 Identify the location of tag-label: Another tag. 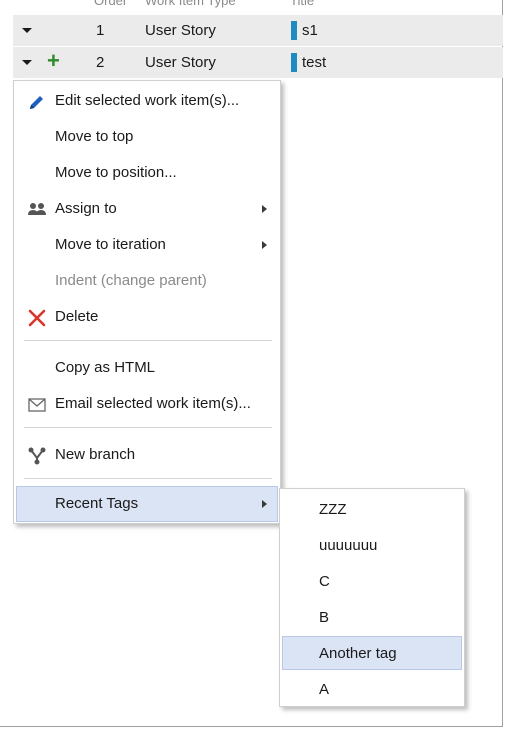
(358, 653).